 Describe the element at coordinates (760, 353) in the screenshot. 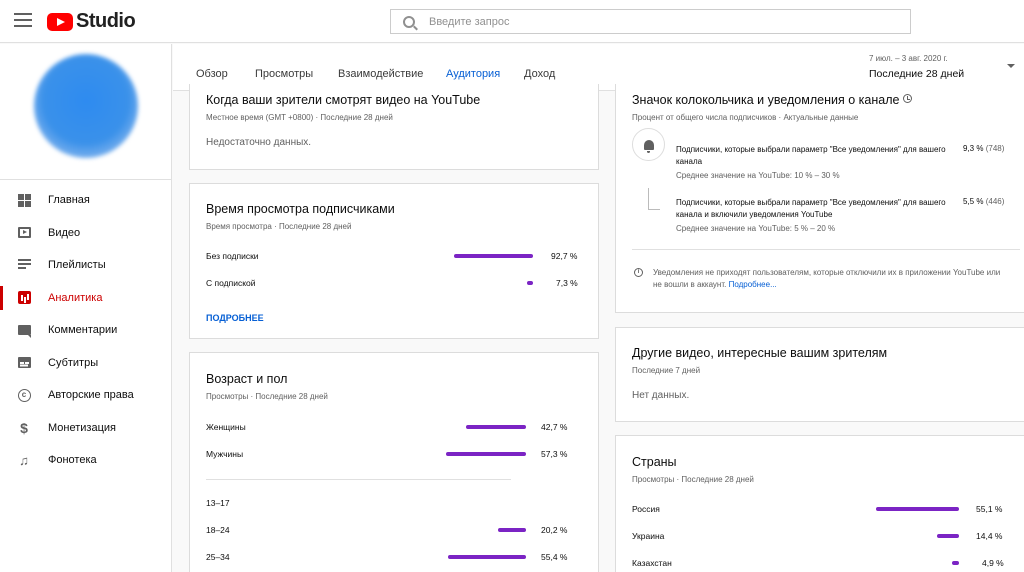

I see `card-title: Другие видео, интересные вашим зрителям` at that location.